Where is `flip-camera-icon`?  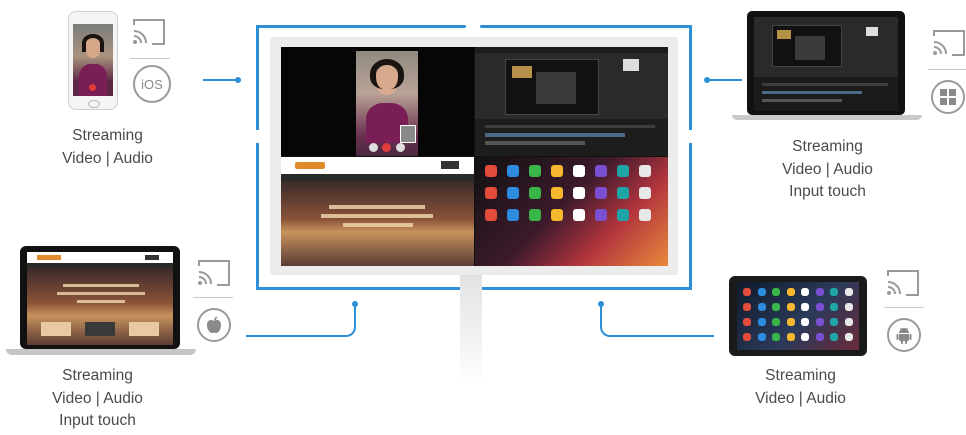
flip-camera-icon is located at coordinates (400, 147).